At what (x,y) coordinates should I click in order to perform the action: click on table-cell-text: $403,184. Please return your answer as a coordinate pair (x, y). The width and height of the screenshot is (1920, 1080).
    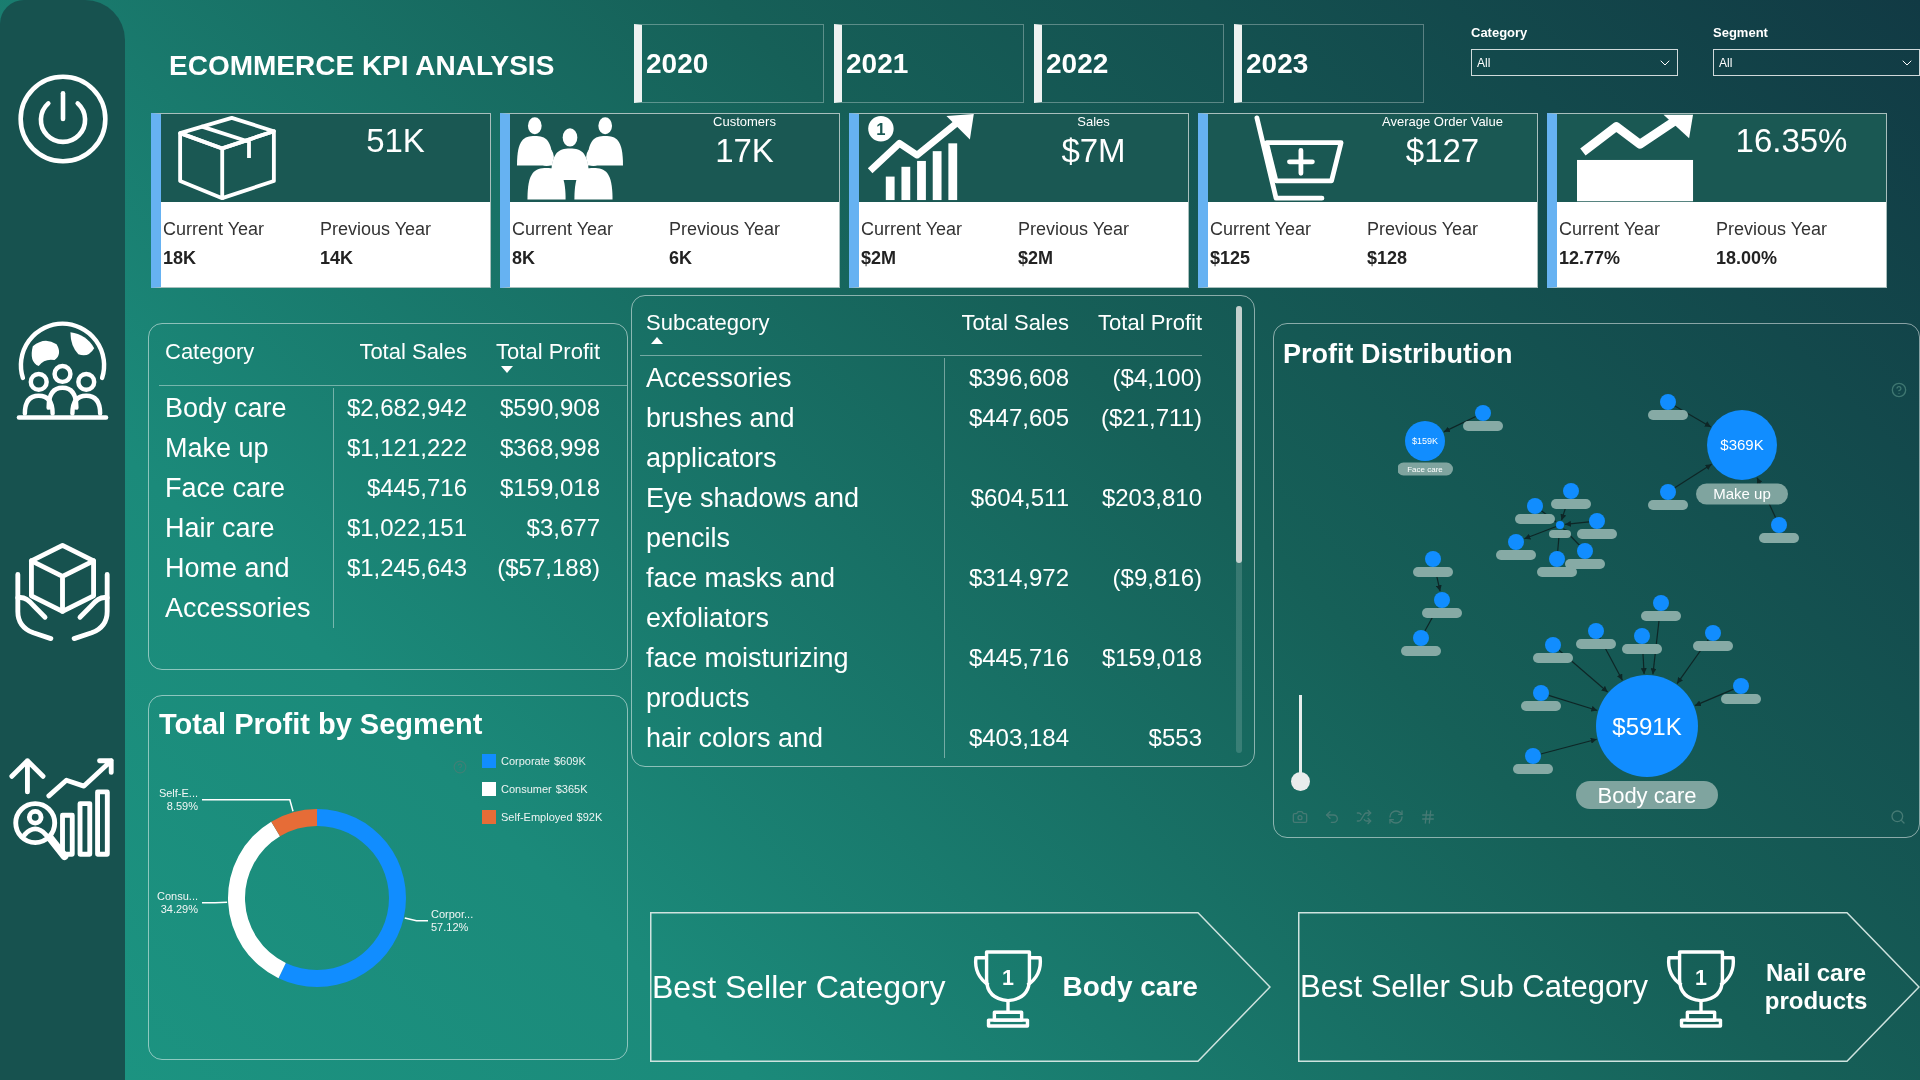
    Looking at the image, I should click on (1018, 738).